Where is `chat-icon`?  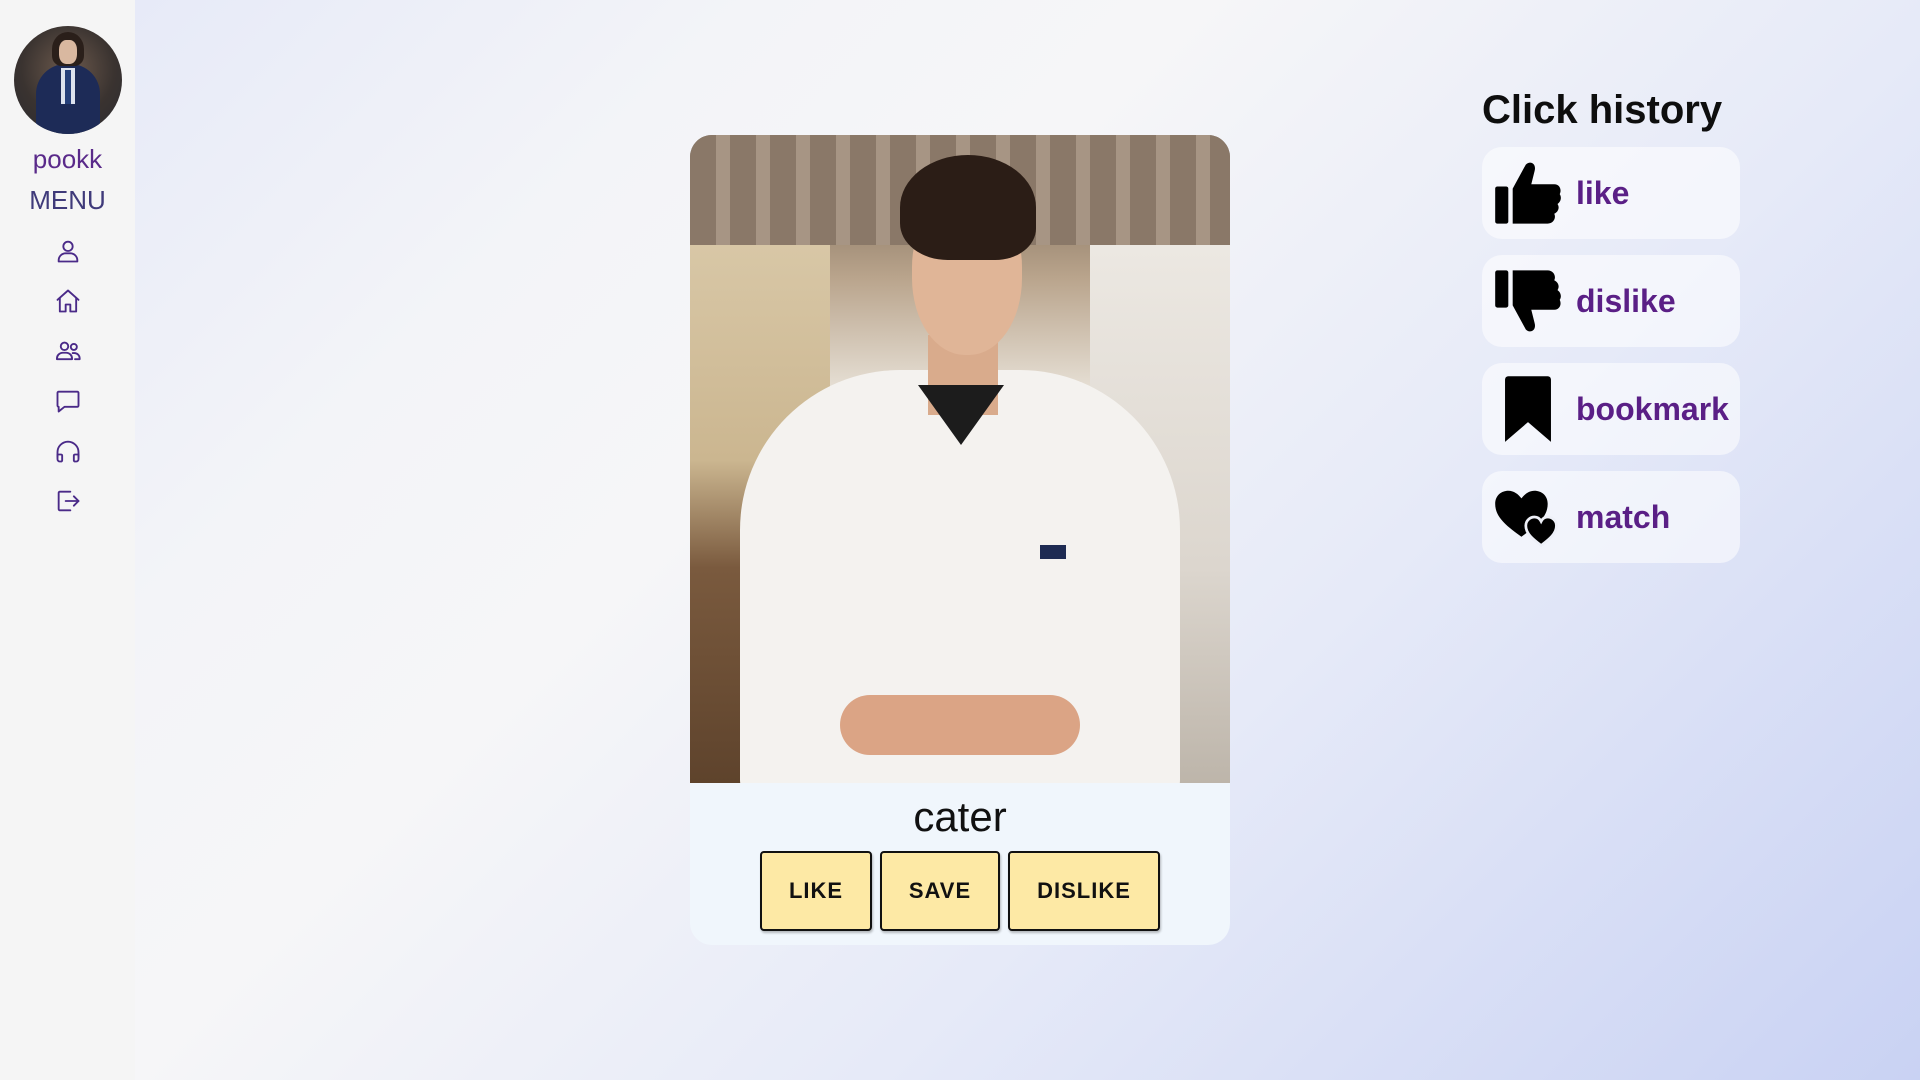 chat-icon is located at coordinates (67, 401).